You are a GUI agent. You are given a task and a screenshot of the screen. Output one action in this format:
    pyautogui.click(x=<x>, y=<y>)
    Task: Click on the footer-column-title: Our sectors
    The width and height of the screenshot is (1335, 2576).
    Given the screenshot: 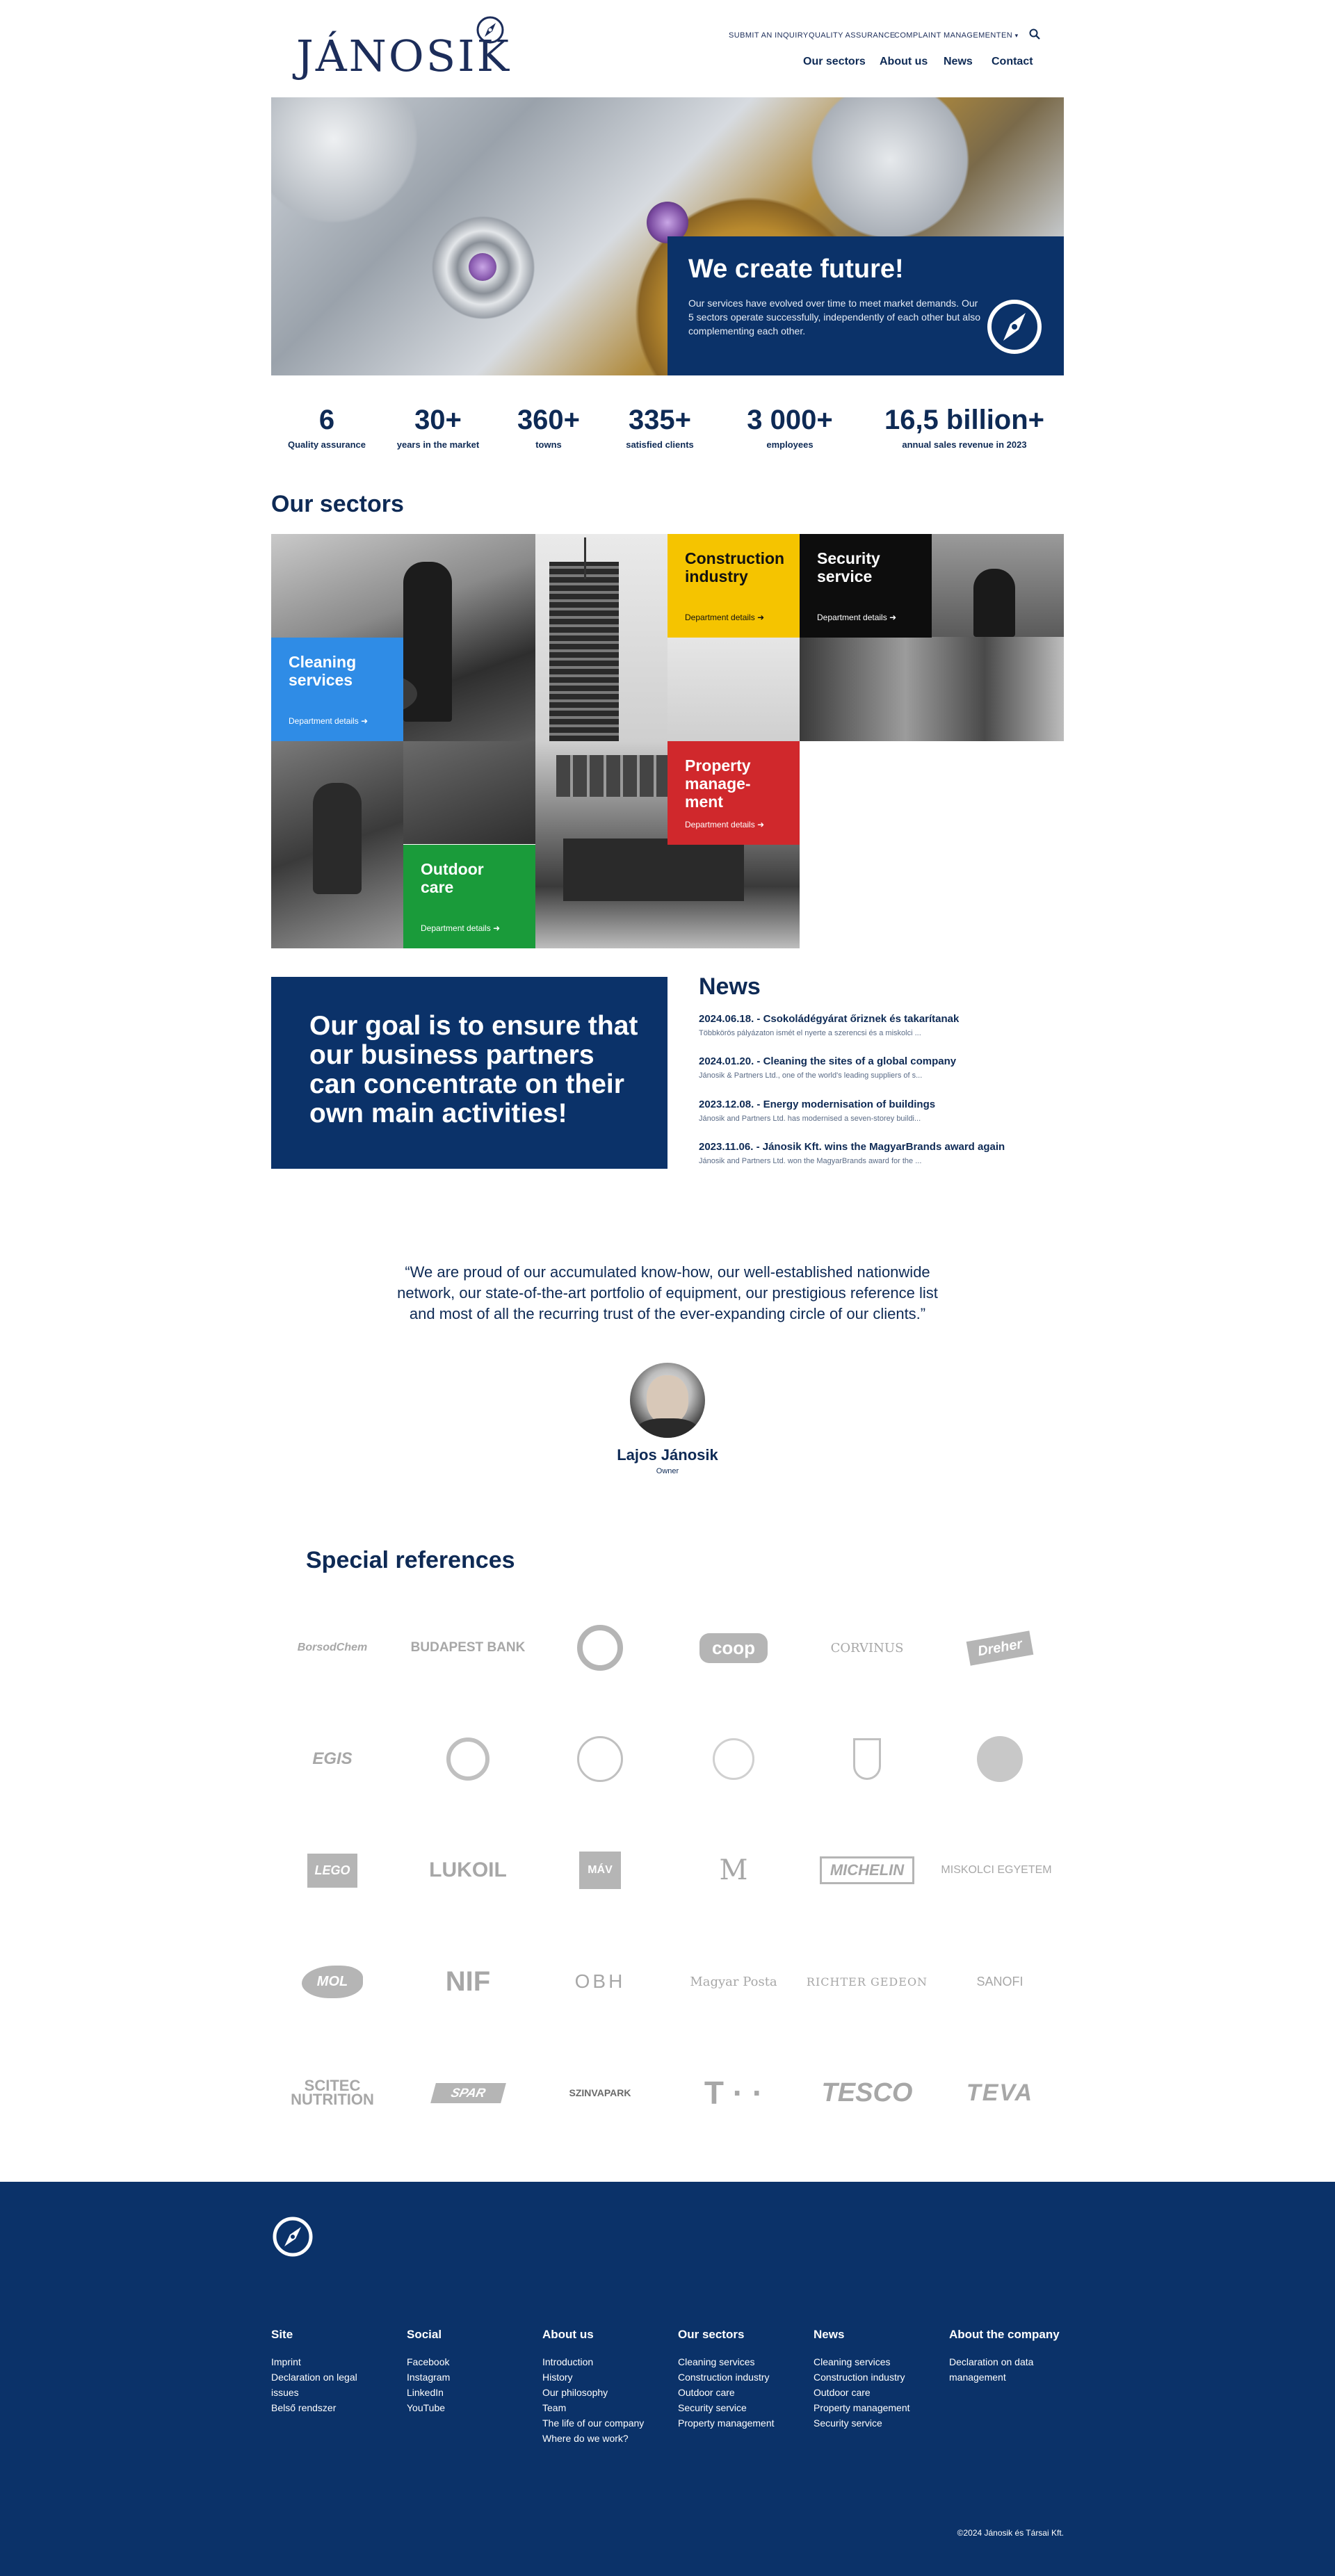 What is the action you would take?
    pyautogui.click(x=711, y=2334)
    